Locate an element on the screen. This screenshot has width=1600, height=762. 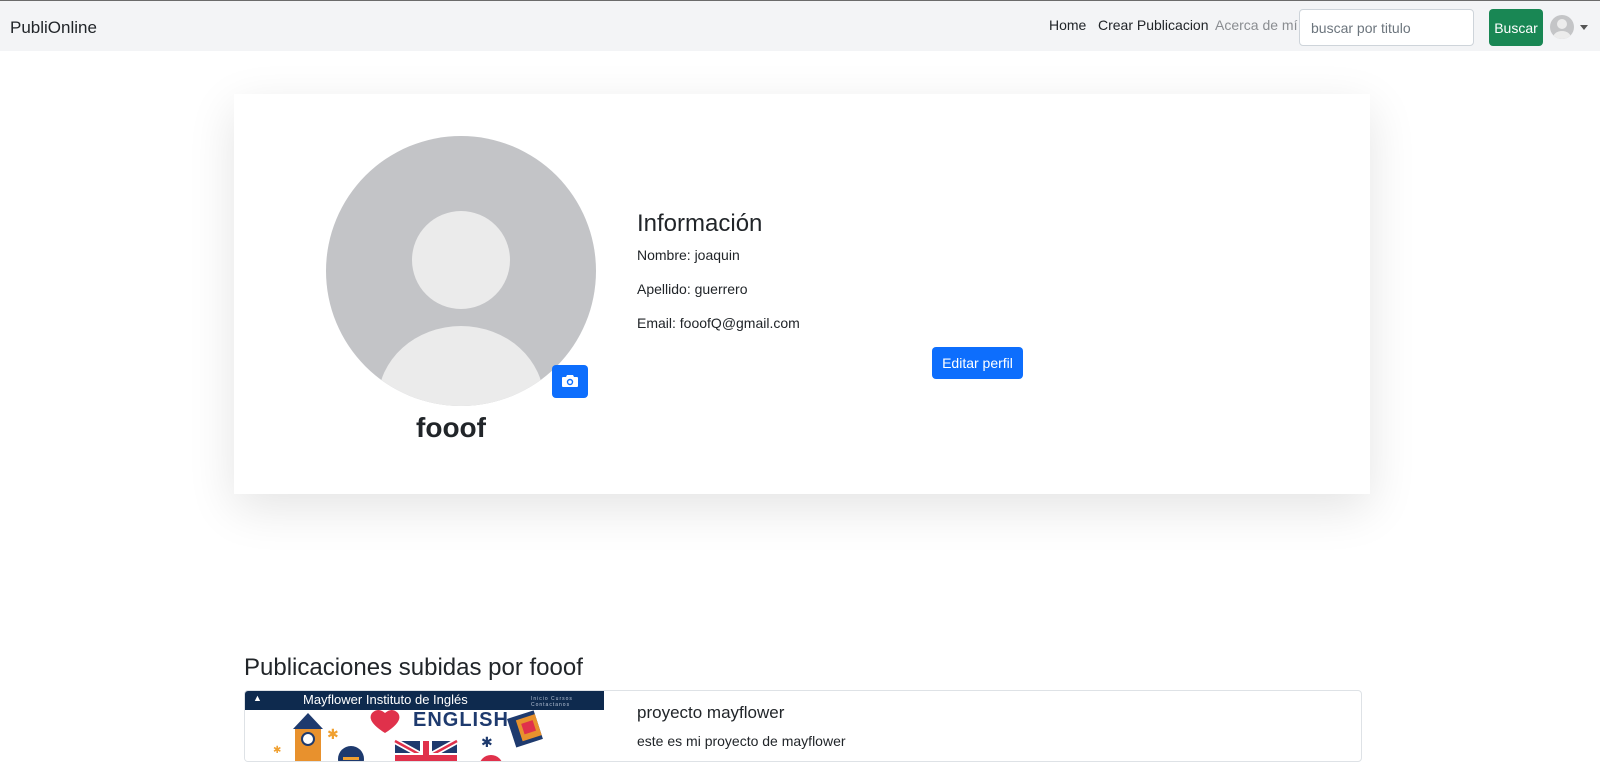
search-input is located at coordinates (1386, 27).